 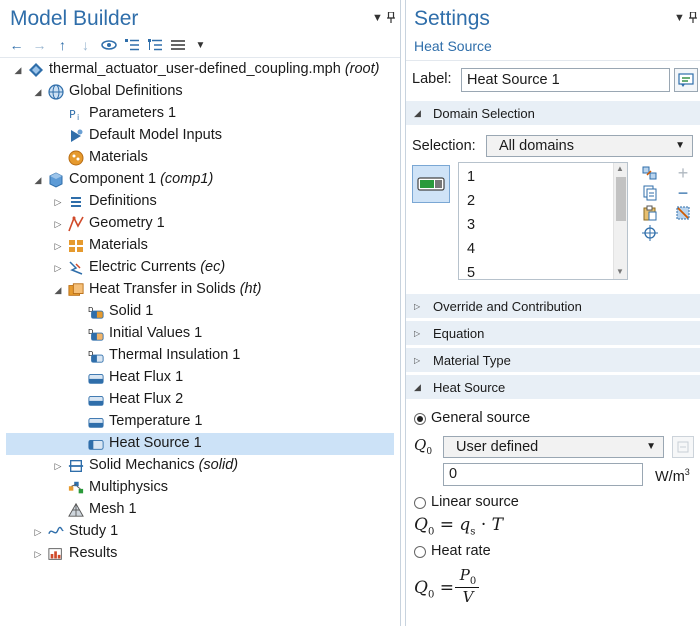 I want to click on tree-node: D Solid 1, so click(x=200, y=312).